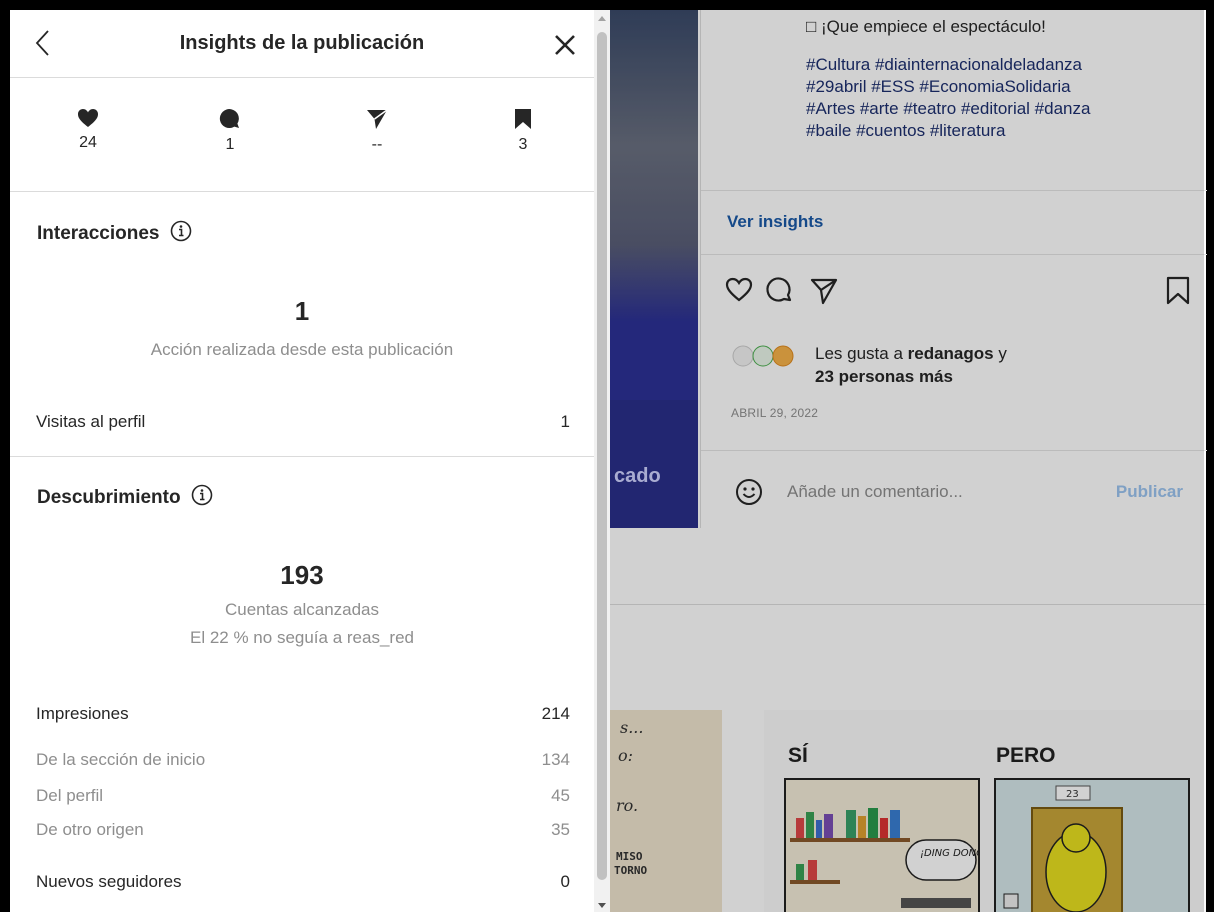 The width and height of the screenshot is (1214, 912). Describe the element at coordinates (302, 349) in the screenshot. I see `interactions-caption: Acción realizada desde esta publicación` at that location.